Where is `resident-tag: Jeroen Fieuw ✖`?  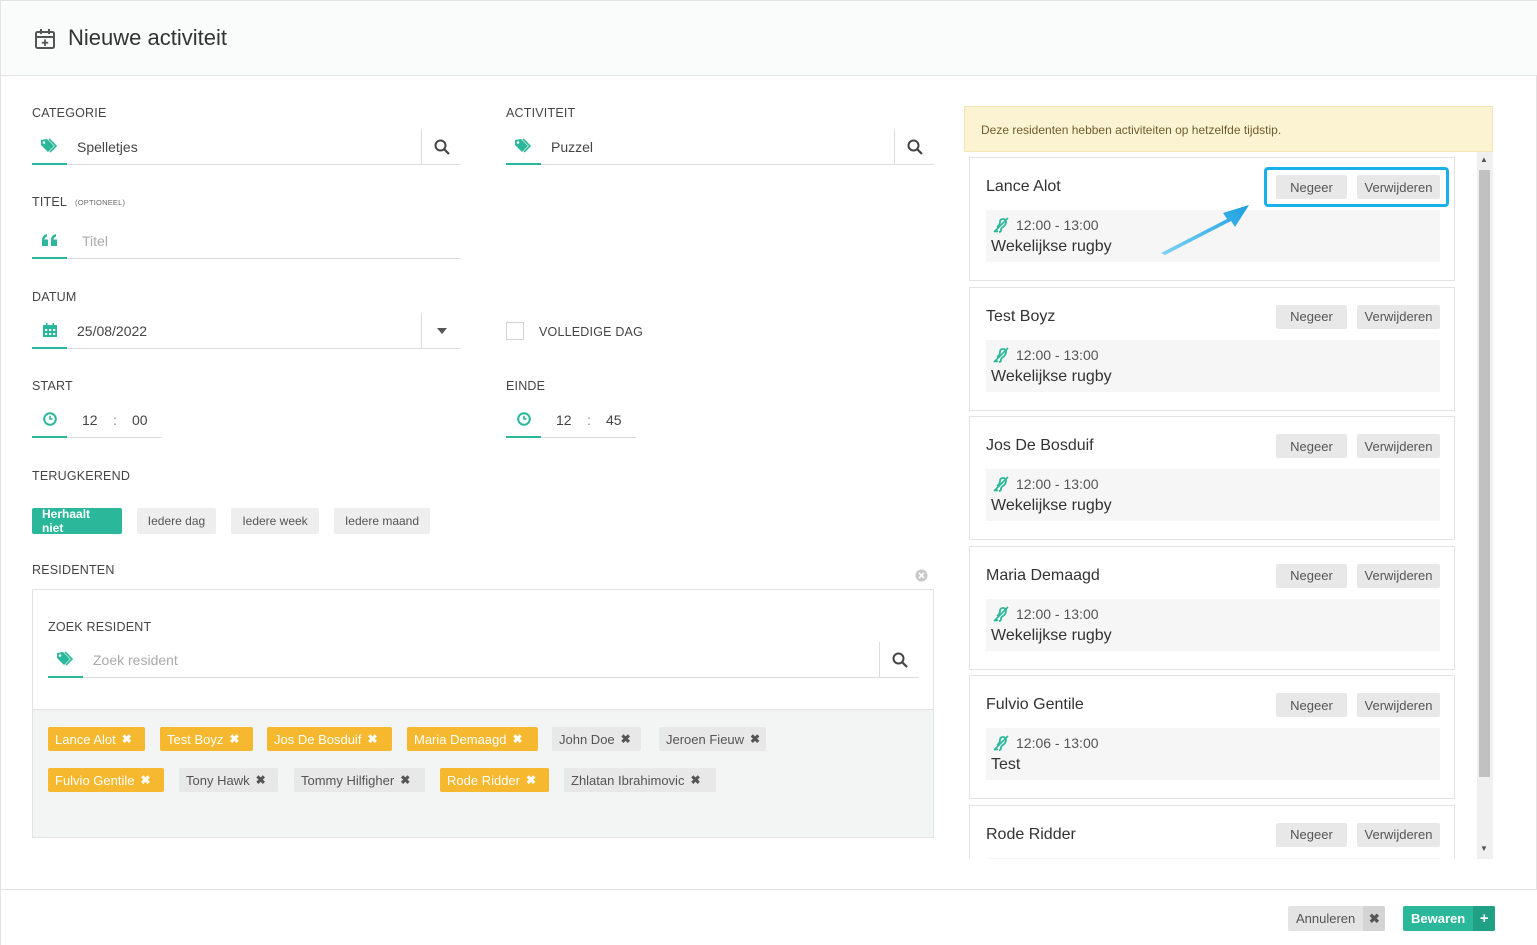 resident-tag: Jeroen Fieuw ✖ is located at coordinates (712, 739).